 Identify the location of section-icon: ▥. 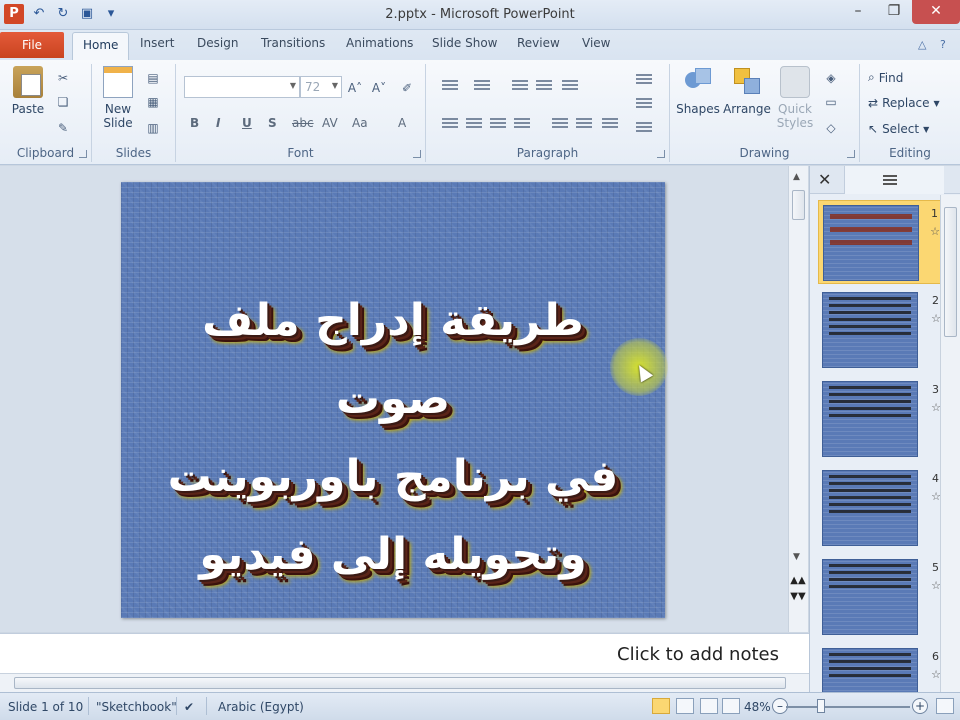
(153, 128).